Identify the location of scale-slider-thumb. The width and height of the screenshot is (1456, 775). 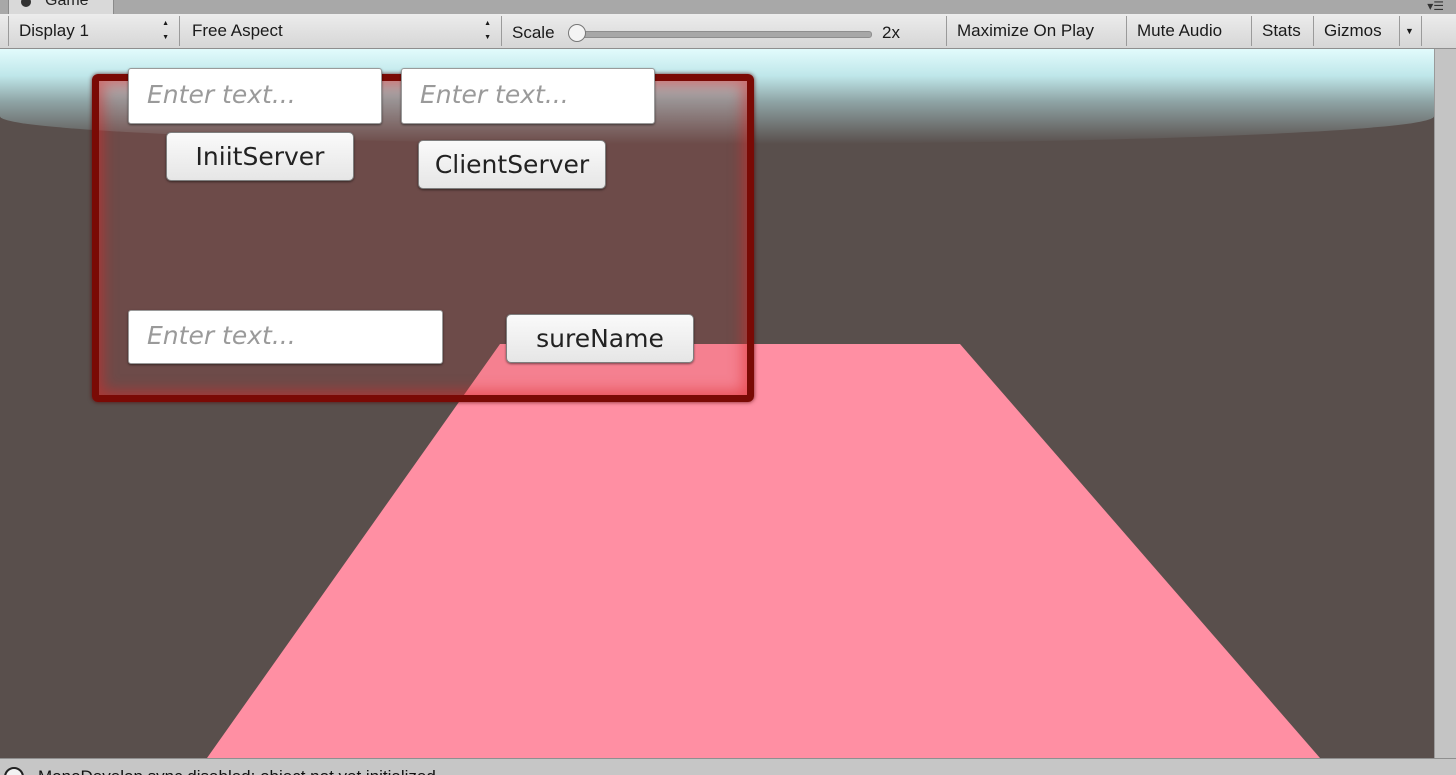
(577, 33).